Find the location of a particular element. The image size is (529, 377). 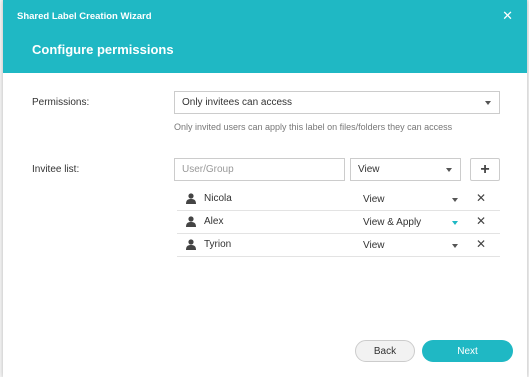

invitee-name: Nicola is located at coordinates (218, 198).